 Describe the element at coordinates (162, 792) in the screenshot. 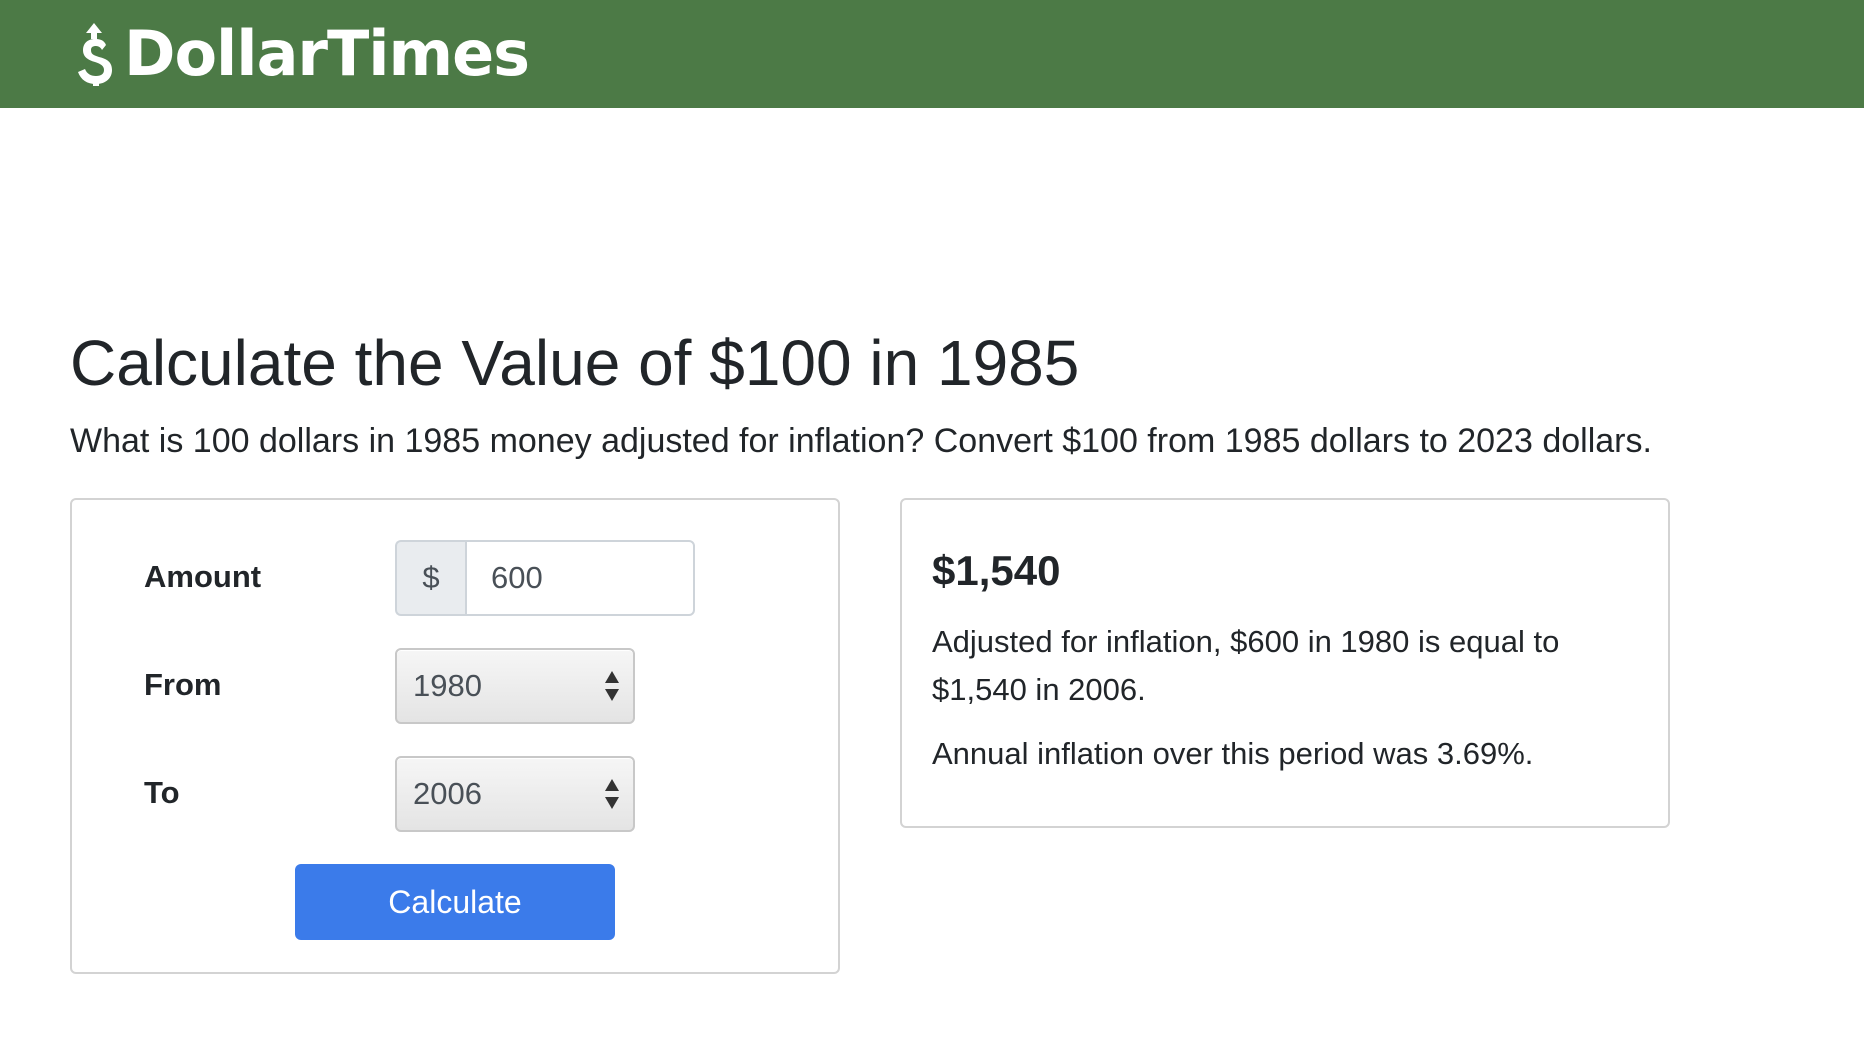

I see `to-label: To` at that location.